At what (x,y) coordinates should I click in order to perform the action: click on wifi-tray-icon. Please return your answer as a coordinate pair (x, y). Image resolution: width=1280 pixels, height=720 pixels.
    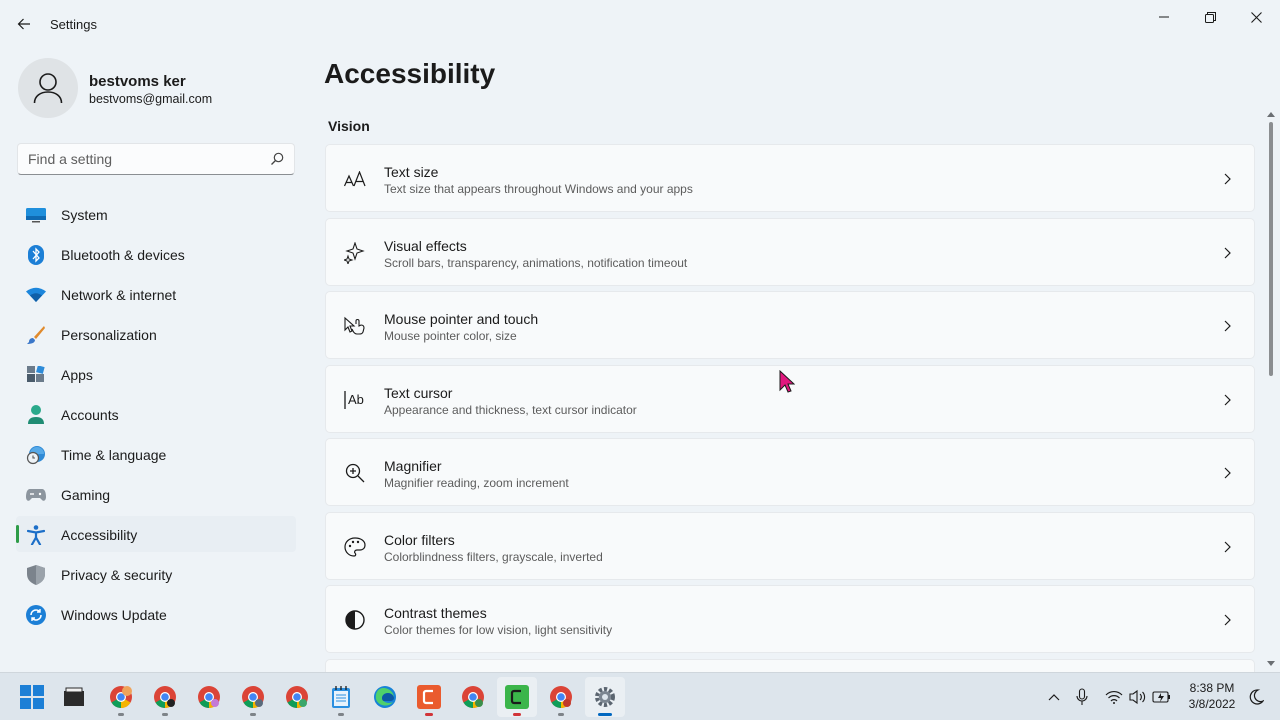
    Looking at the image, I should click on (1114, 697).